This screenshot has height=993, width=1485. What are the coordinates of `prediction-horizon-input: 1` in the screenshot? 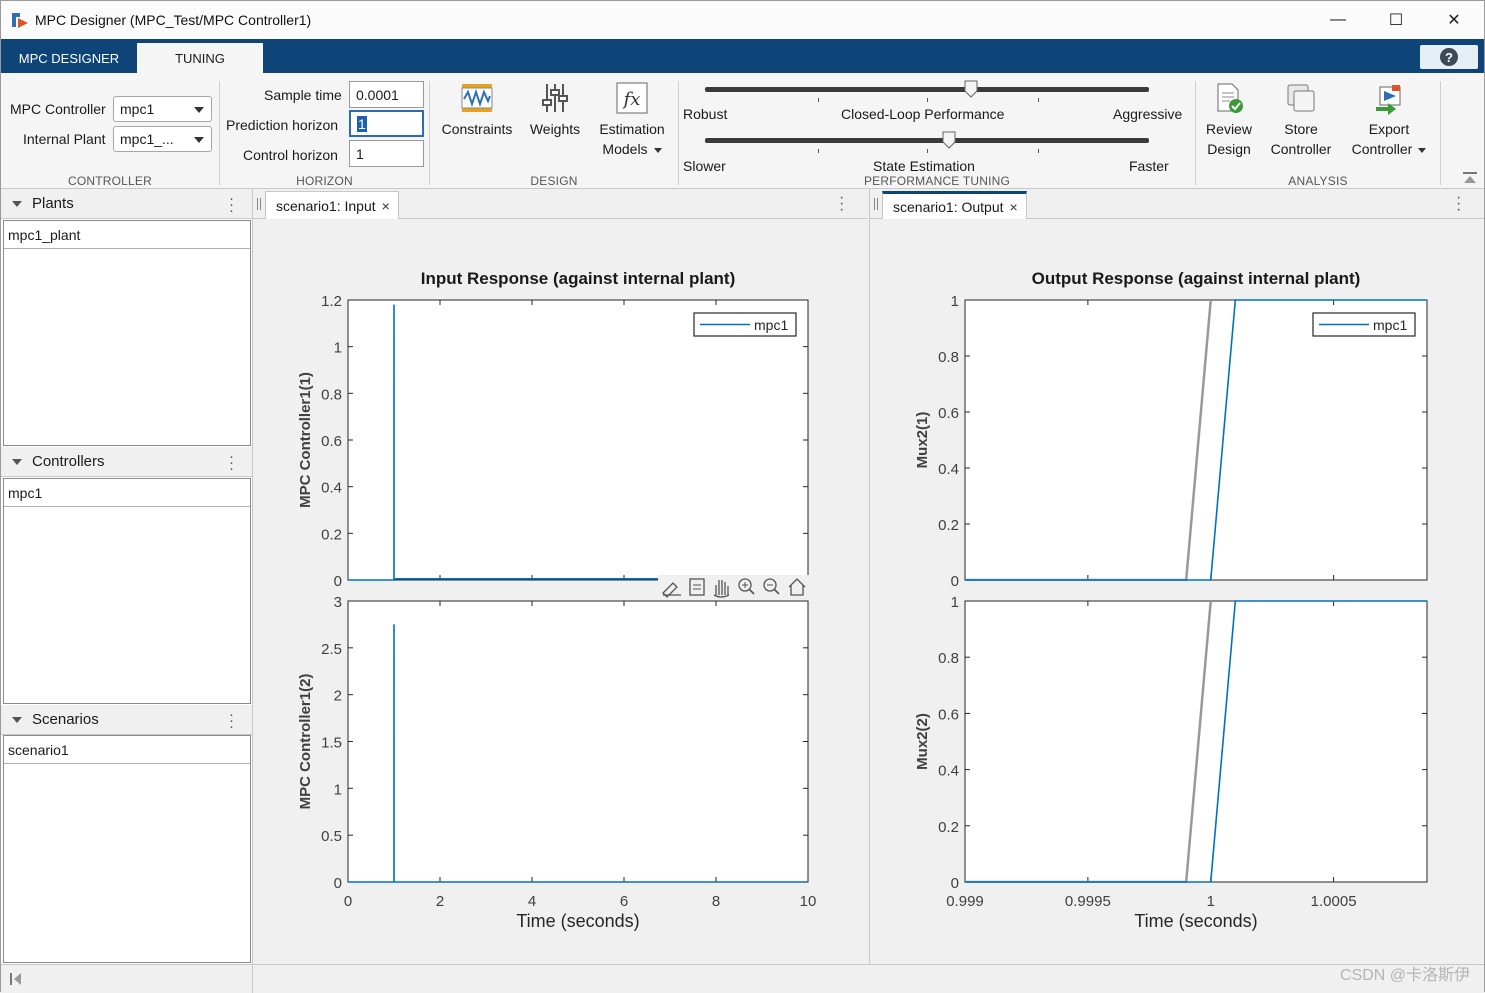 It's located at (386, 123).